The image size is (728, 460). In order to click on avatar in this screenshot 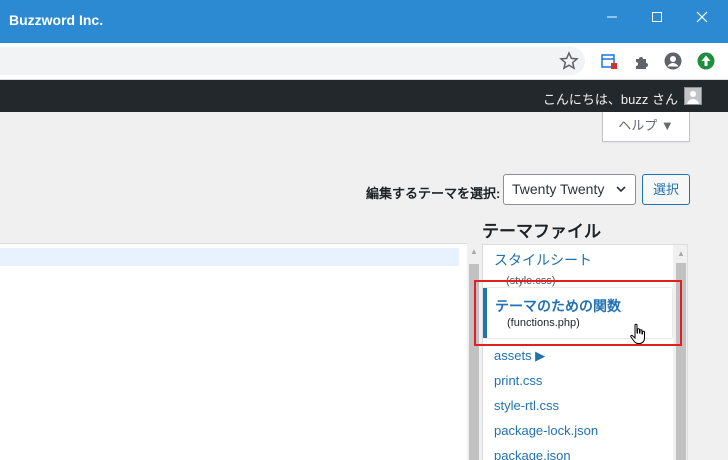, I will do `click(693, 96)`.